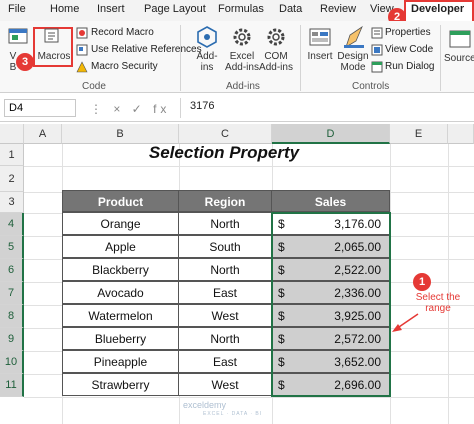 Image resolution: width=474 pixels, height=424 pixels. Describe the element at coordinates (124, 66) in the screenshot. I see `macro-security-label: Macro Security` at that location.